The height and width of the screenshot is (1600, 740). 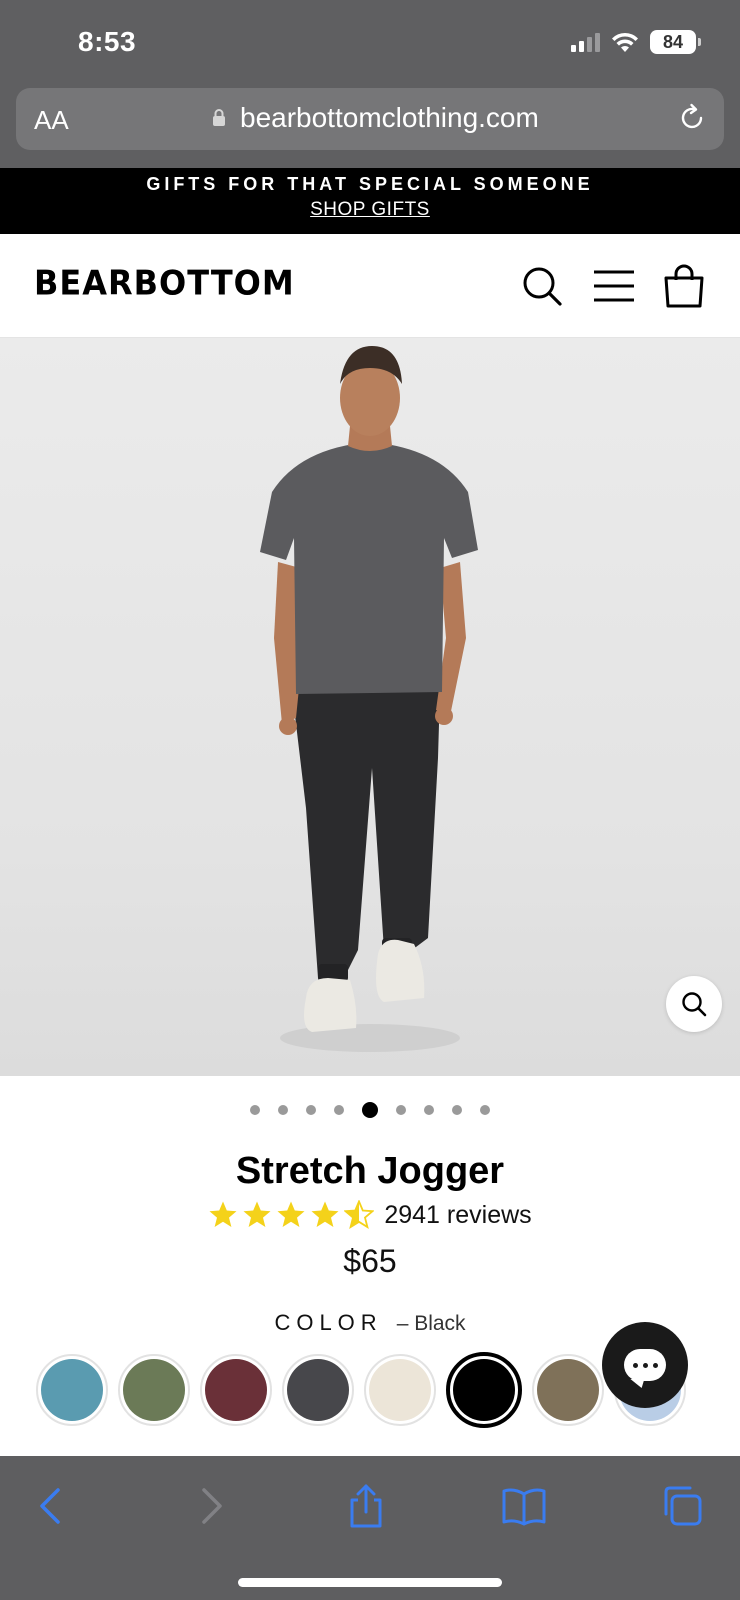 What do you see at coordinates (52, 1506) in the screenshot?
I see `back-icon` at bounding box center [52, 1506].